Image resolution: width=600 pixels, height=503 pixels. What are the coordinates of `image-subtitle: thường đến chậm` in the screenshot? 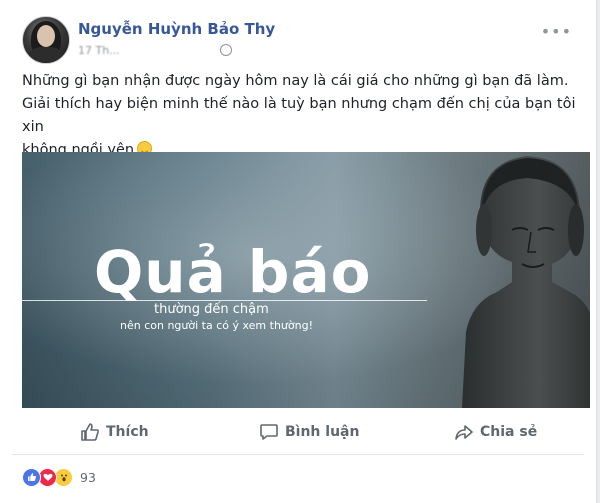 It's located at (211, 309).